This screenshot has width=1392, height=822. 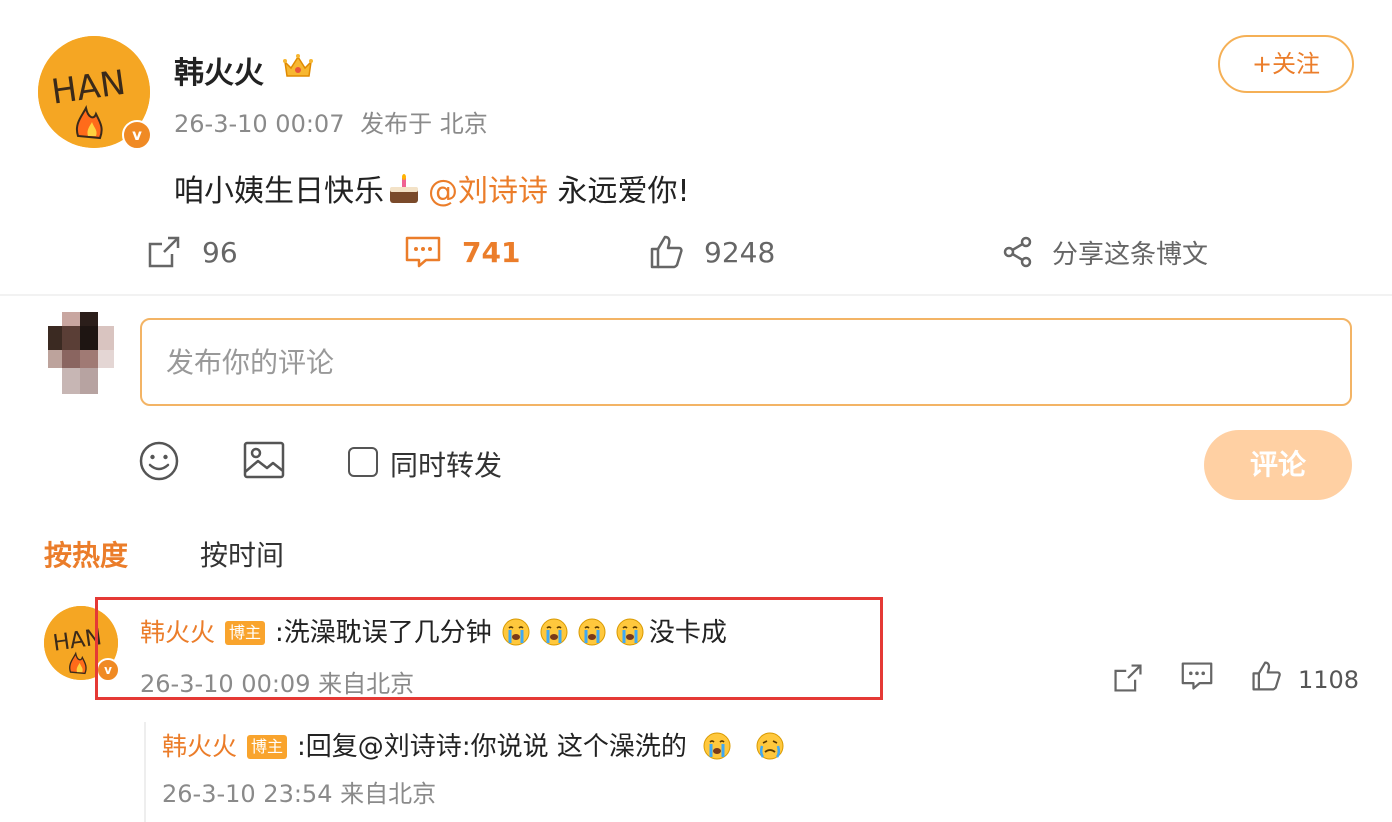 I want to click on reply-blogger-badge: 博主, so click(x=267, y=747).